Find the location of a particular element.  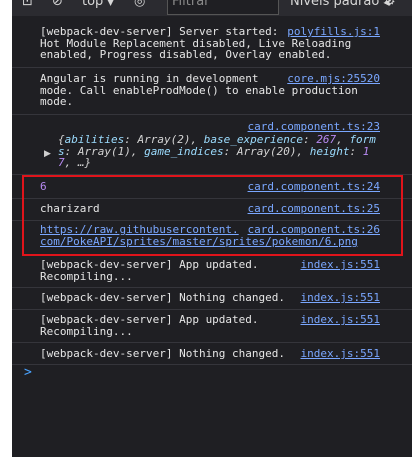

chevron-down-icon: ▼ is located at coordinates (110, 3).